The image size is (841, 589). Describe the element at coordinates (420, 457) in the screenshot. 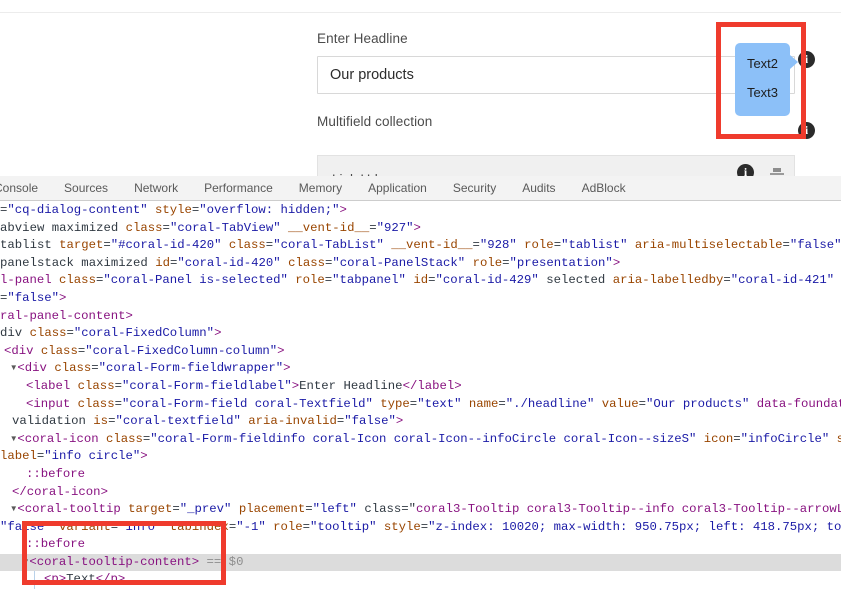

I see `dom-line: label="info circle">` at that location.